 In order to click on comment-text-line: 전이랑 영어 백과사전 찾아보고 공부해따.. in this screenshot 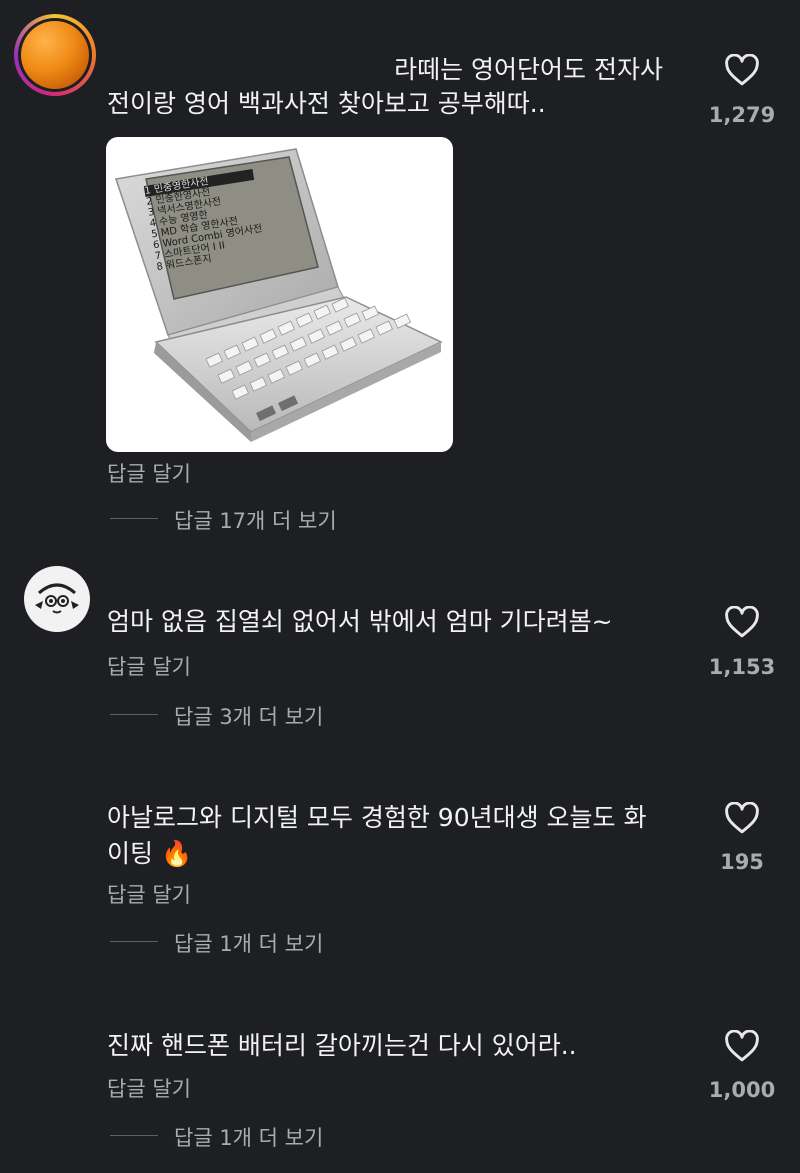, I will do `click(326, 103)`.